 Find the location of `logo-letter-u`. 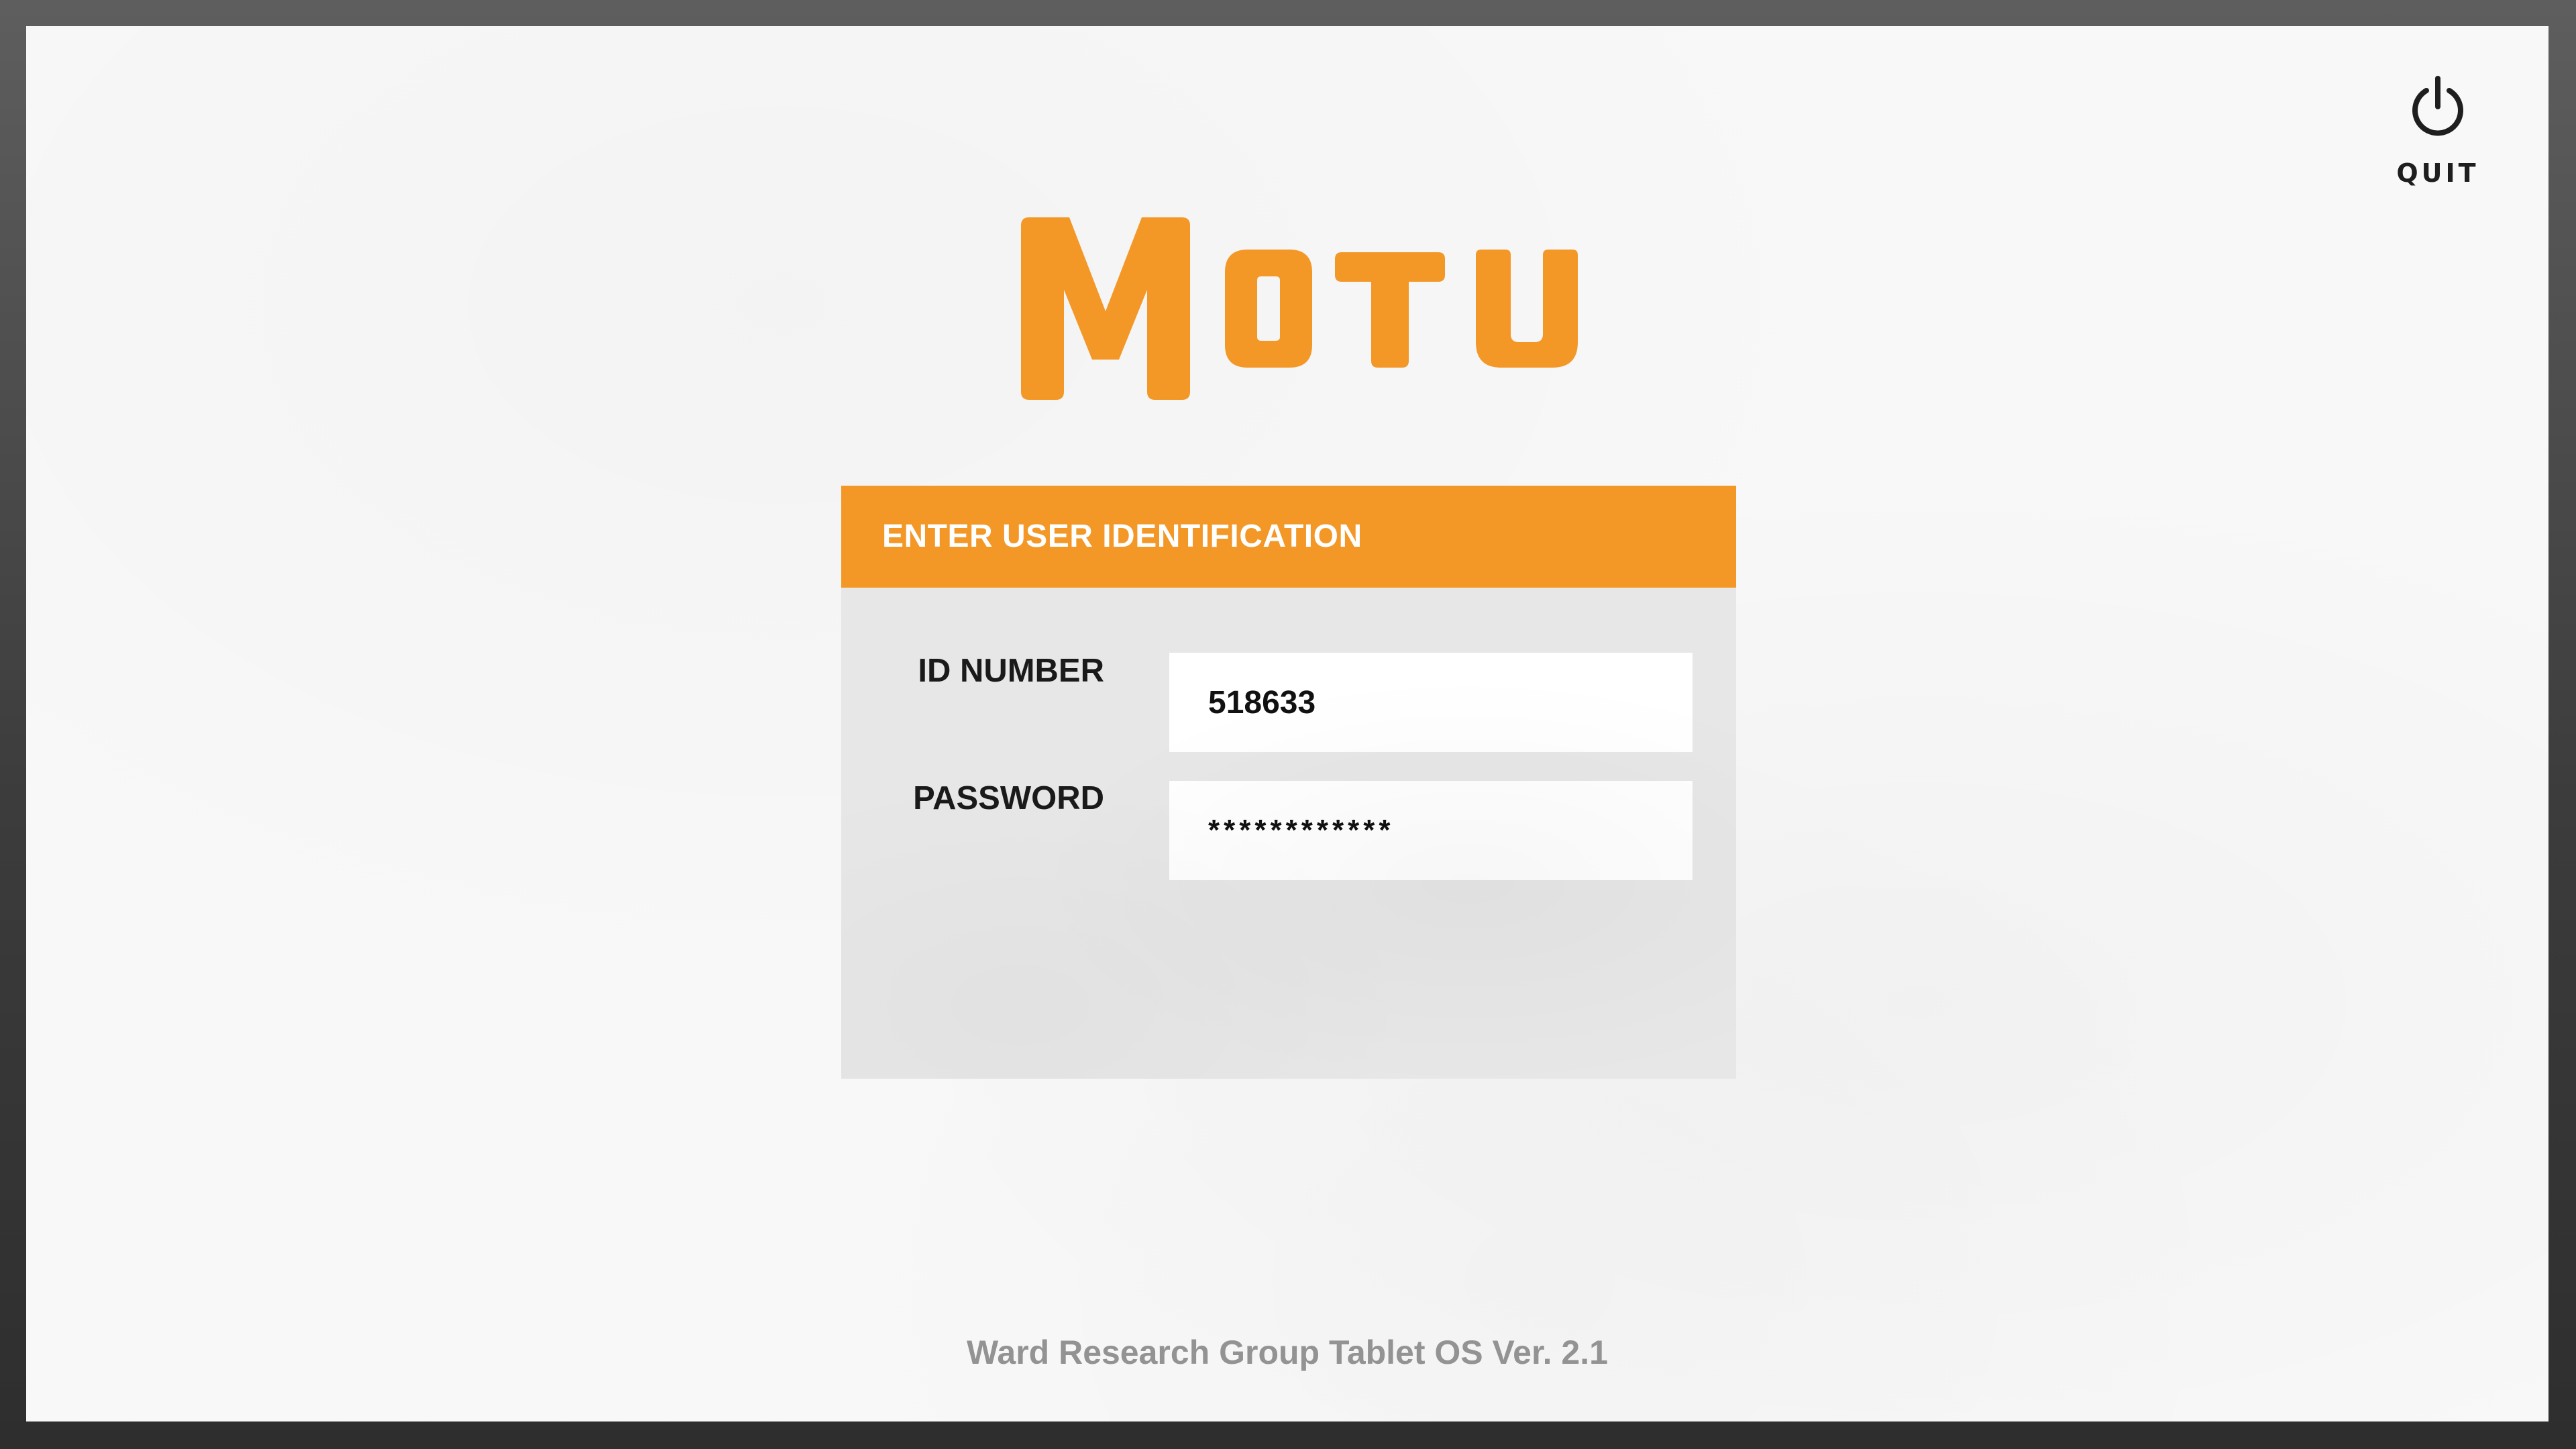

logo-letter-u is located at coordinates (1527, 309).